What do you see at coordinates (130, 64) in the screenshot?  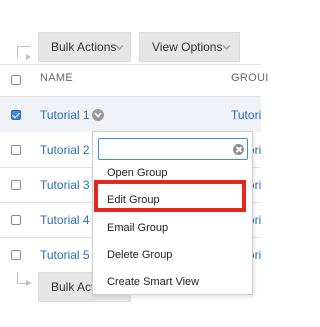 I see `header-top-border` at bounding box center [130, 64].